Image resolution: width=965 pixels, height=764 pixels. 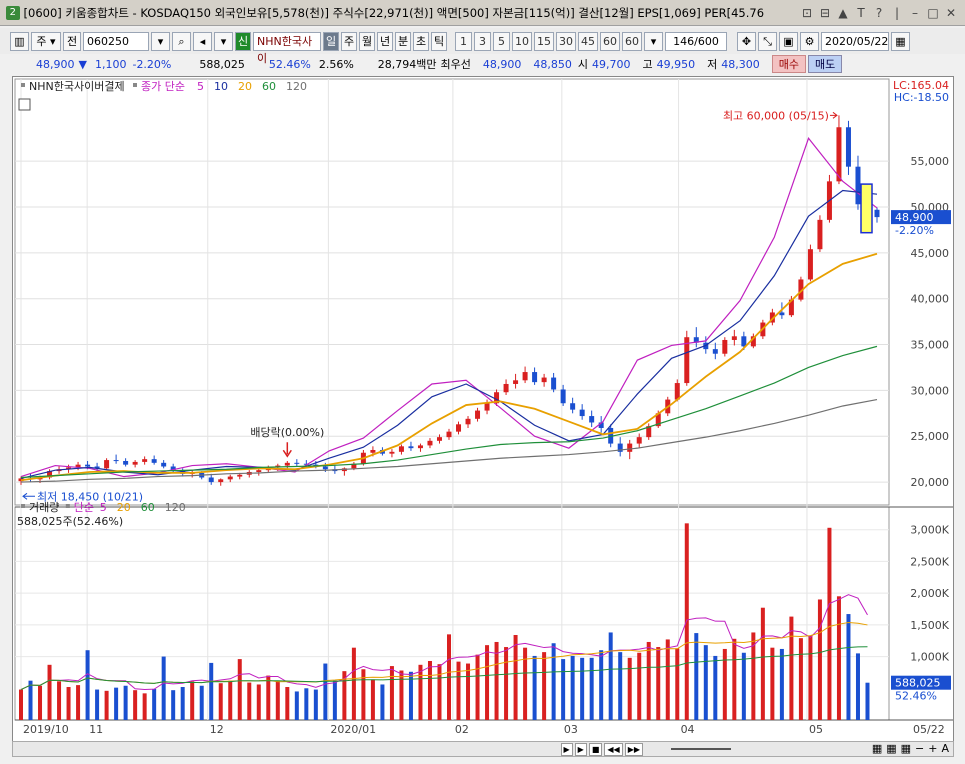 I want to click on market-select: 주 ▾, so click(x=46, y=41).